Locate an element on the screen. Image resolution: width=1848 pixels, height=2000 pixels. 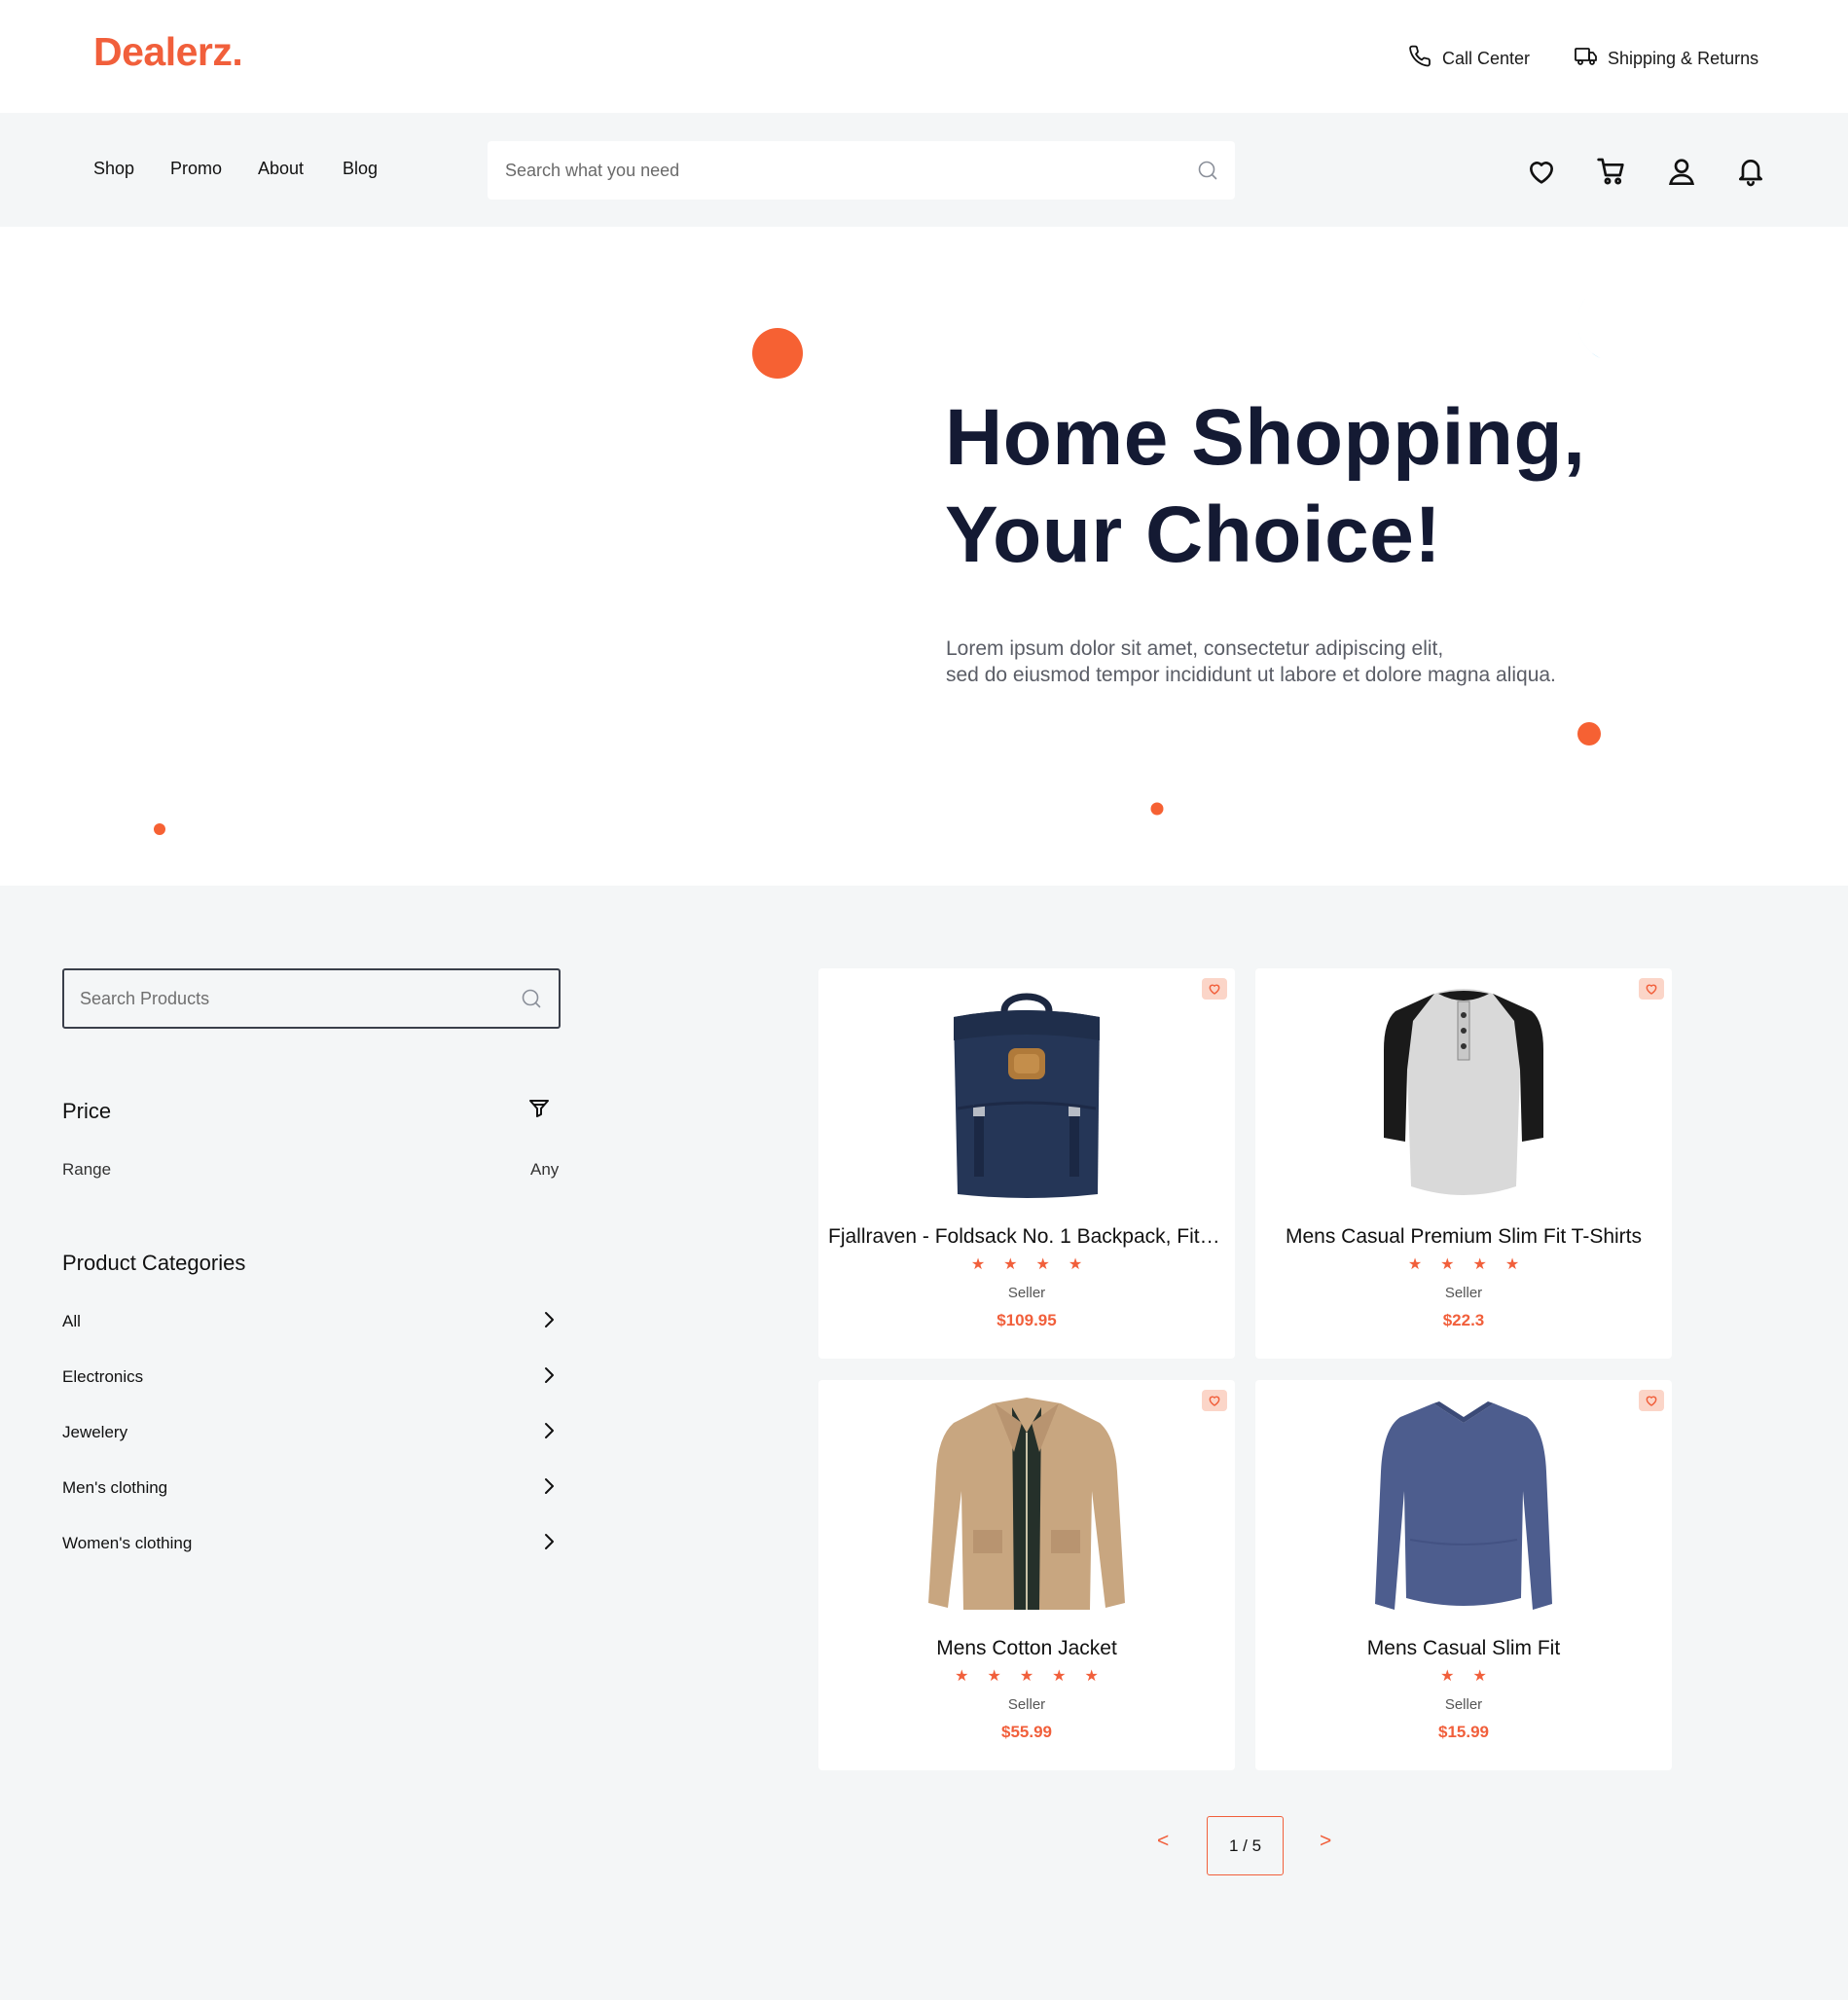
heart-icon is located at coordinates (1541, 171).